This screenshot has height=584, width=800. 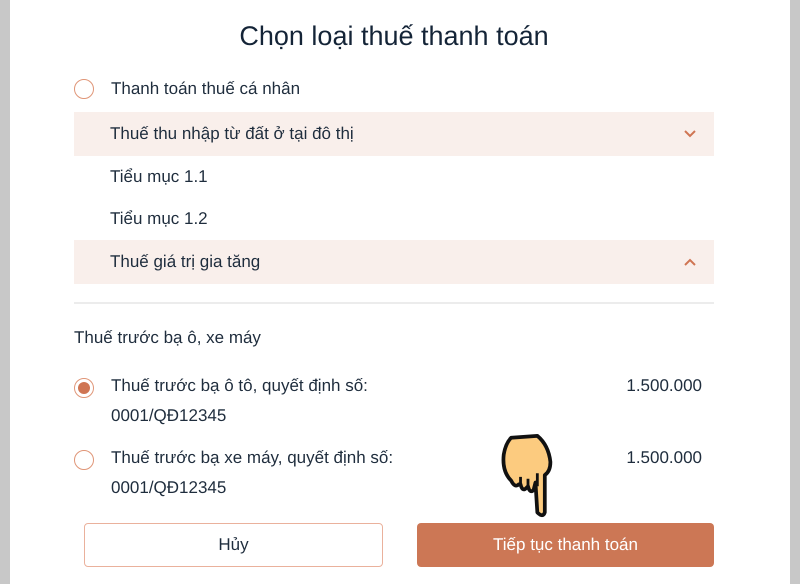 I want to click on accordion-header: Thuế thu nhập từ đất ở tại đô thị, so click(x=394, y=134).